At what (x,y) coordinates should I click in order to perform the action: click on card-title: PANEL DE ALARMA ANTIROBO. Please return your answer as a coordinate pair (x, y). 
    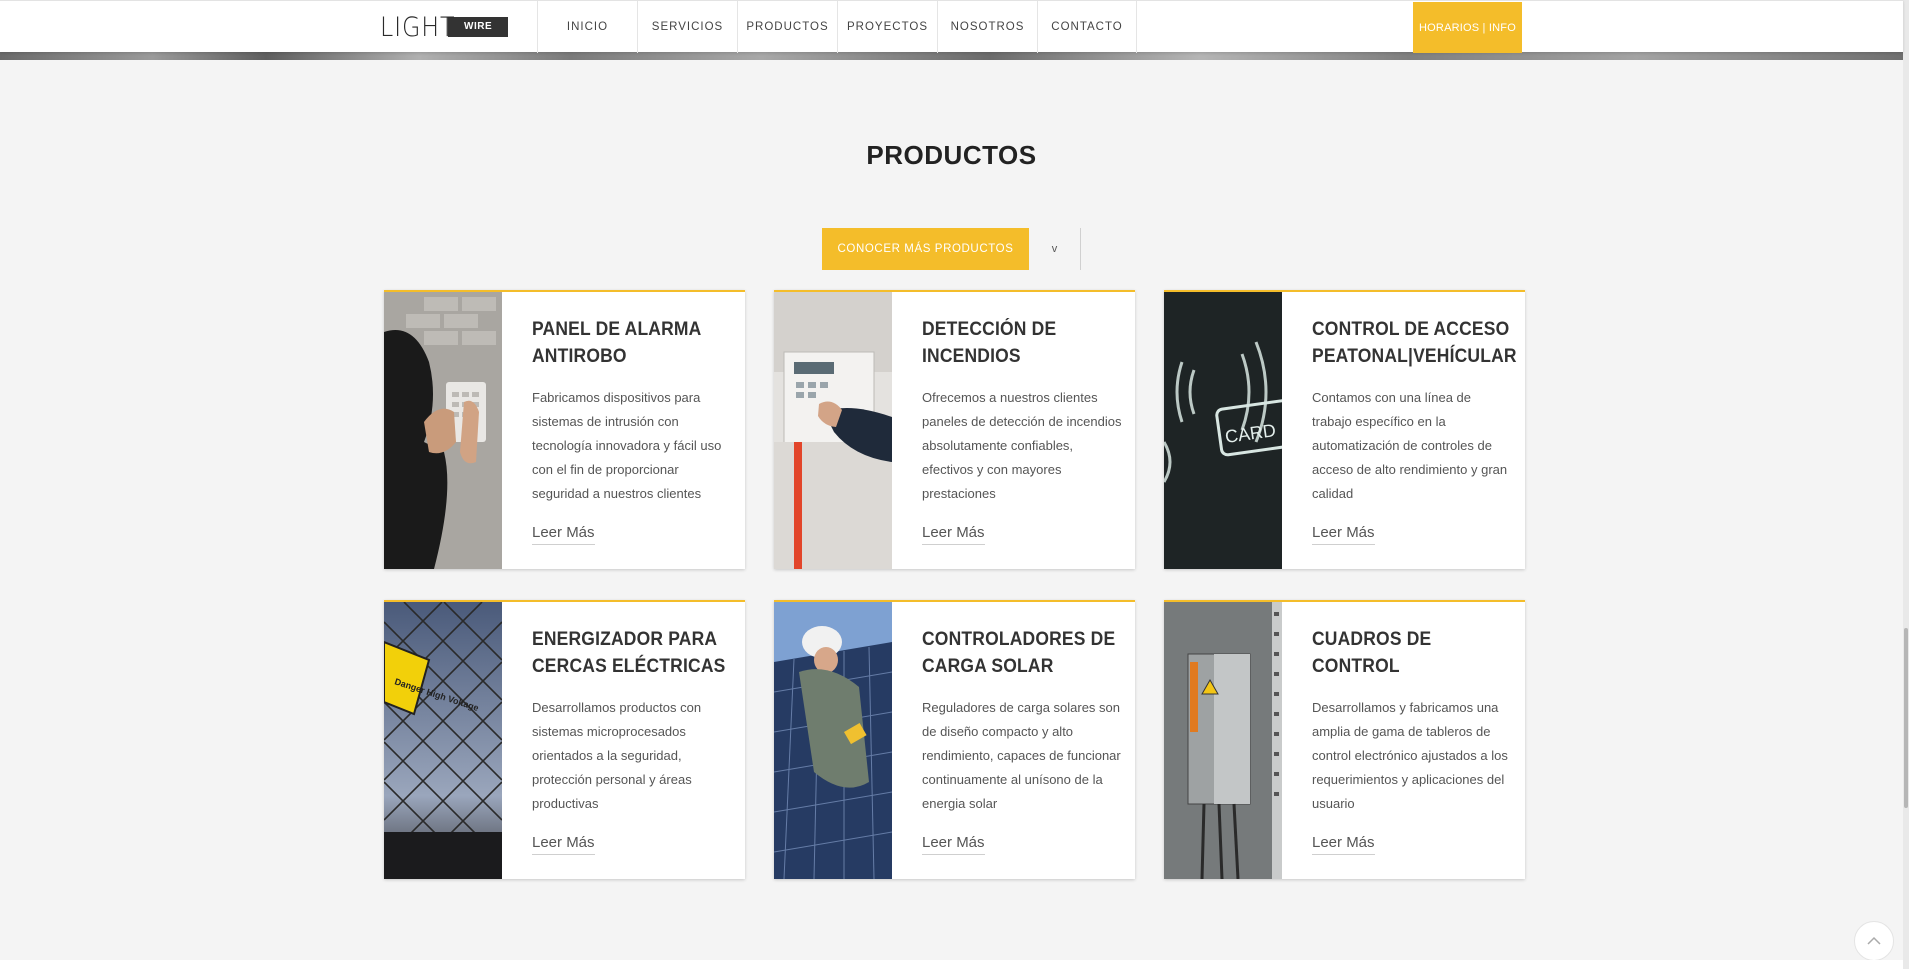
    Looking at the image, I should click on (638, 345).